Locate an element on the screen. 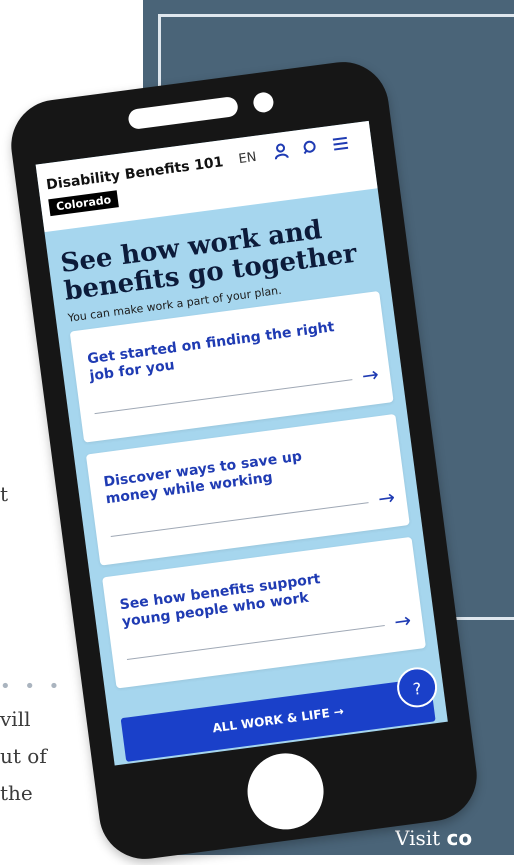 Image resolution: width=514 pixels, height=865 pixels. user-icon is located at coordinates (281, 153).